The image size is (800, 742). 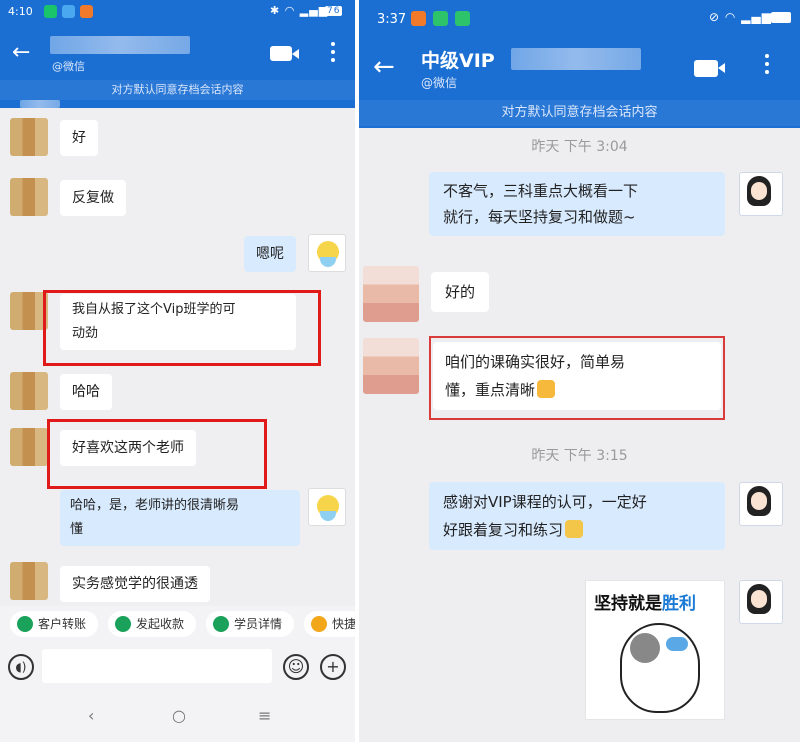 What do you see at coordinates (86, 392) in the screenshot?
I see `message-bubble: 哈哈` at bounding box center [86, 392].